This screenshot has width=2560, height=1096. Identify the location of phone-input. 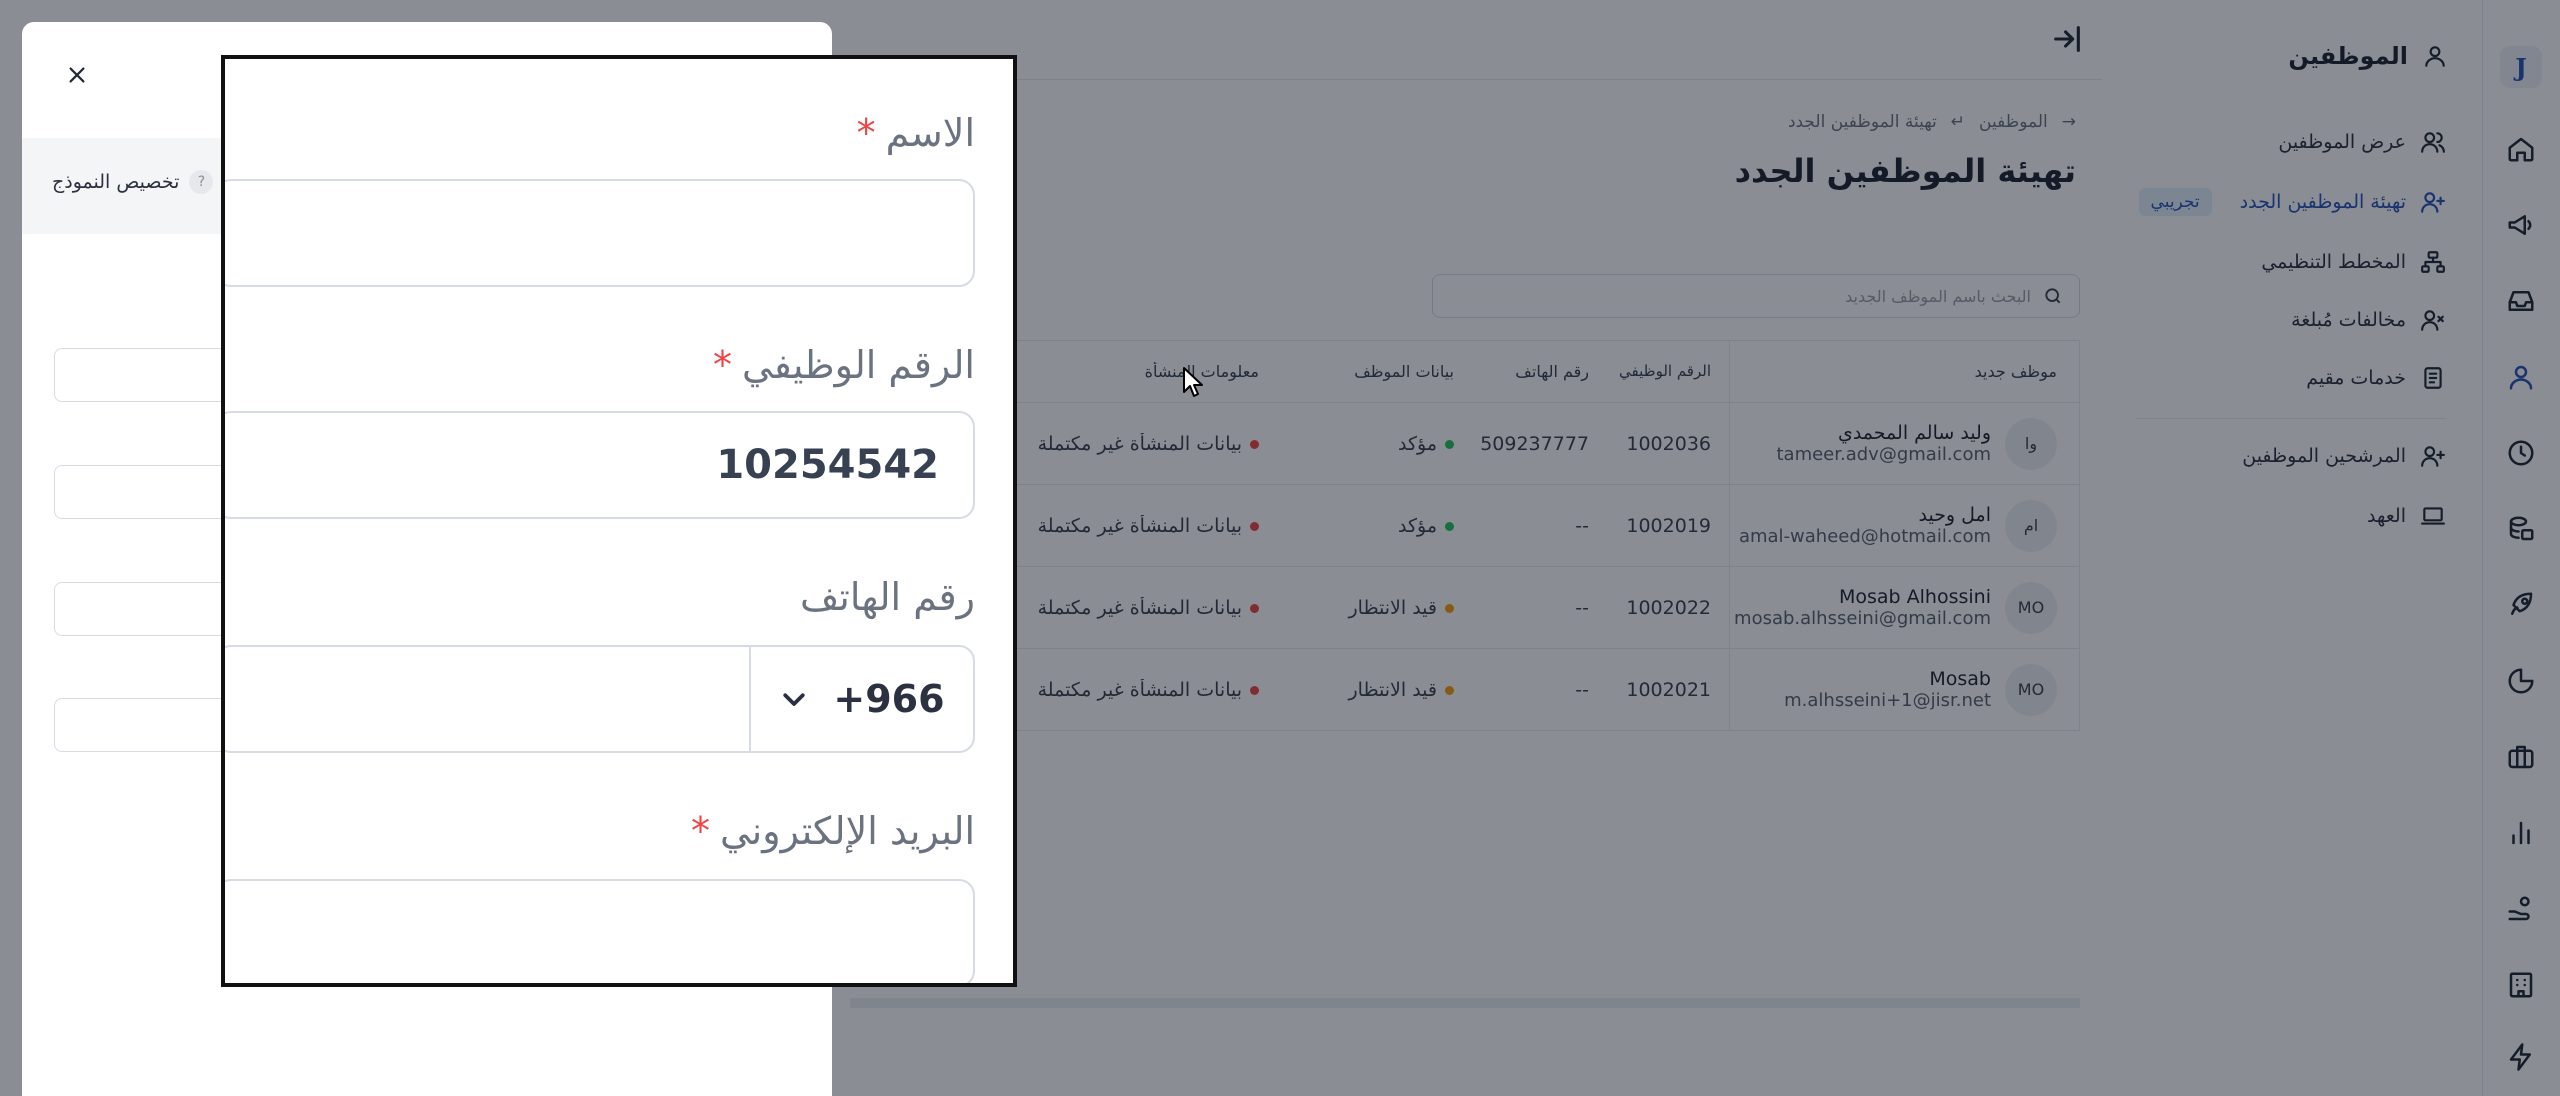
(487, 699).